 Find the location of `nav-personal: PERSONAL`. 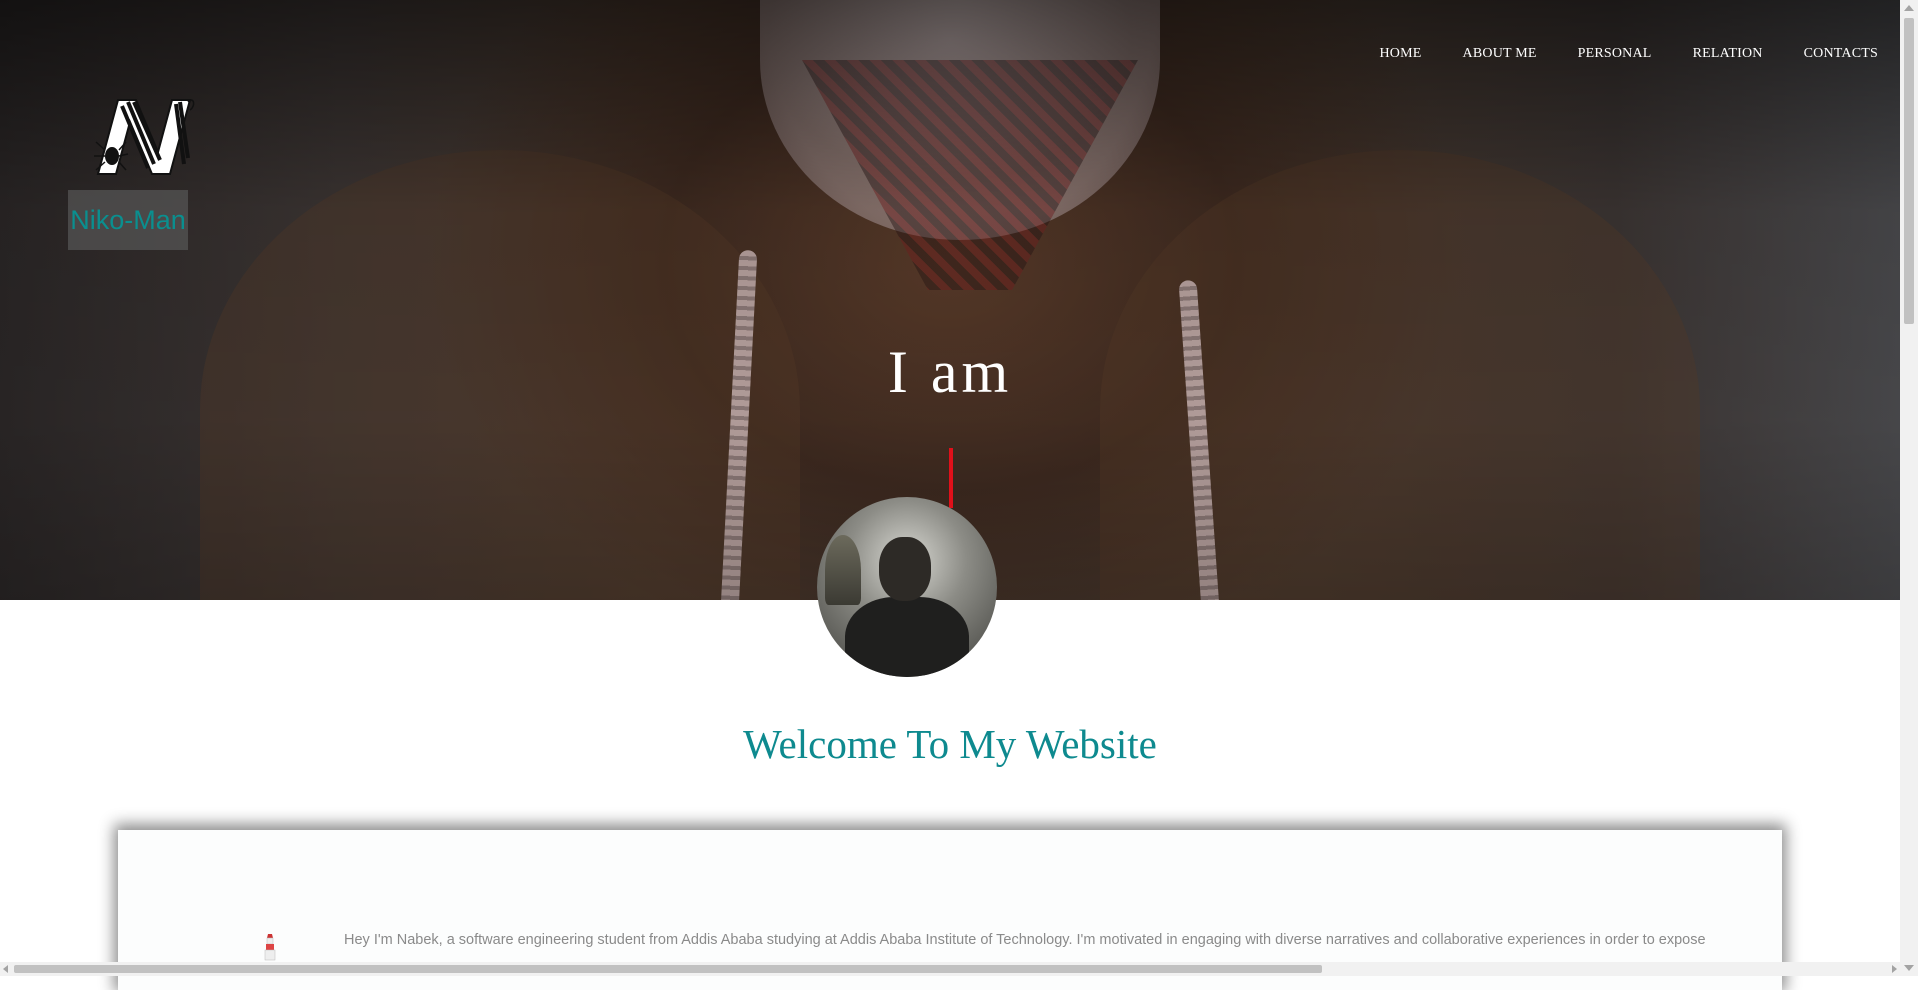

nav-personal: PERSONAL is located at coordinates (1615, 54).